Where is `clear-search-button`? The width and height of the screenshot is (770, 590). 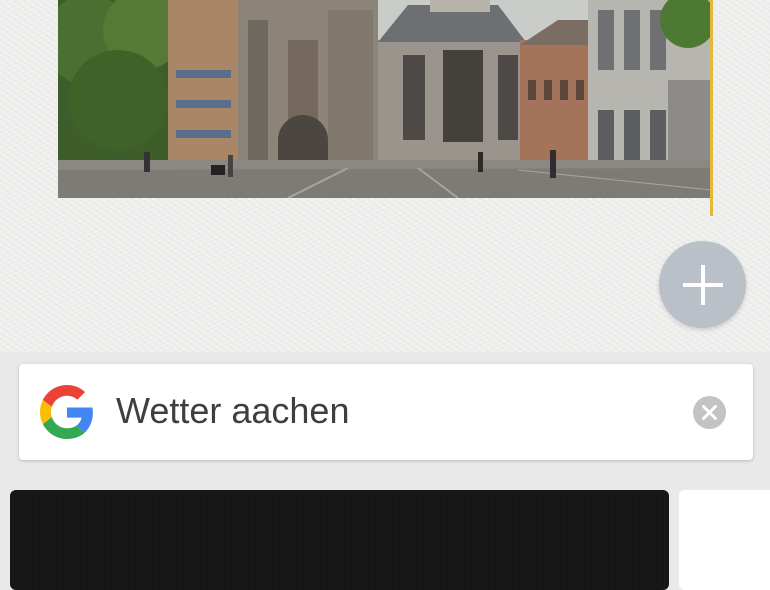
clear-search-button is located at coordinates (709, 412).